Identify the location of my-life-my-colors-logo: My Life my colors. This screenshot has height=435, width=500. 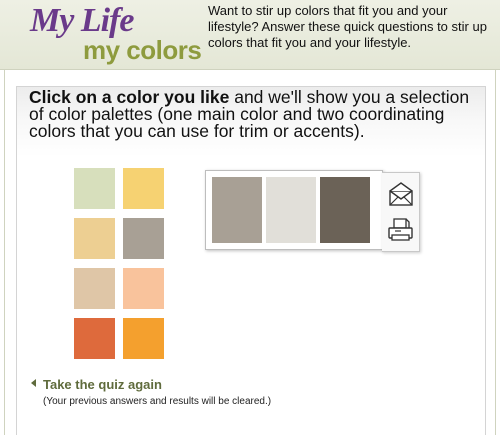
(105, 34).